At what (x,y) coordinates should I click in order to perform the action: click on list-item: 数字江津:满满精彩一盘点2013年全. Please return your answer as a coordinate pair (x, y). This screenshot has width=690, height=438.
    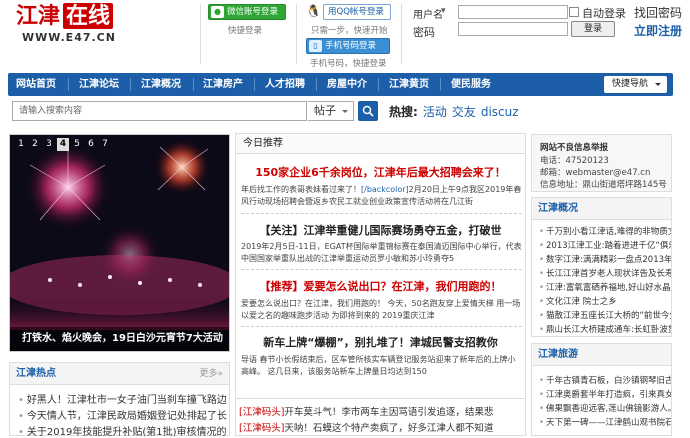
    Looking at the image, I should click on (605, 259).